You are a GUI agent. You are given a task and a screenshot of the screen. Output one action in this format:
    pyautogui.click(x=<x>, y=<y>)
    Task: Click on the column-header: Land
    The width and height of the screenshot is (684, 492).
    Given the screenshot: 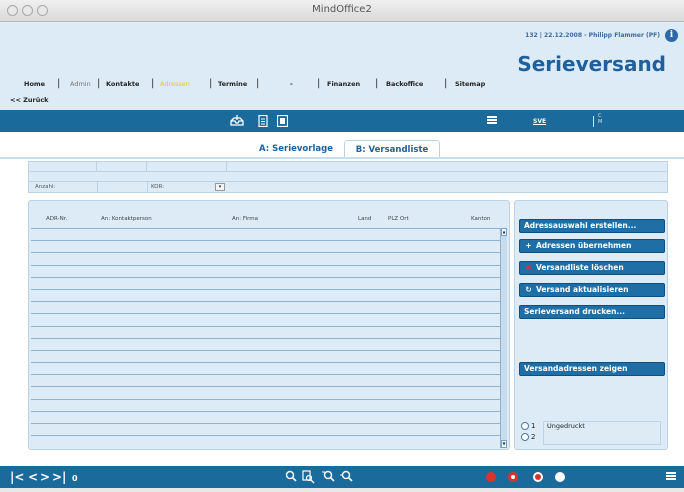 What is the action you would take?
    pyautogui.click(x=364, y=219)
    